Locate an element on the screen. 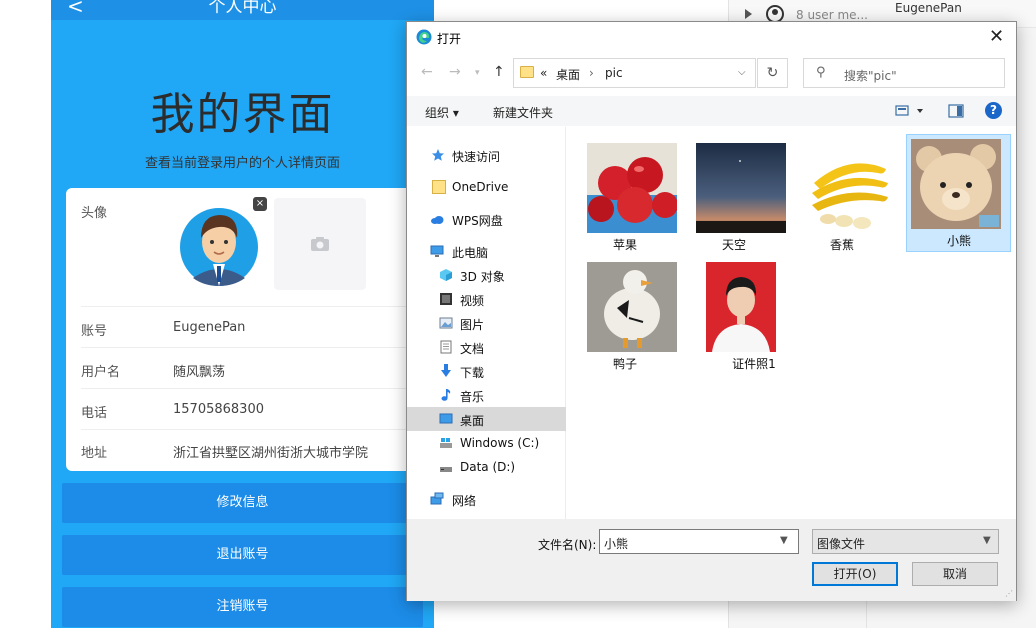 Image resolution: width=1036 pixels, height=628 pixels. sky-thumbnail is located at coordinates (741, 188).